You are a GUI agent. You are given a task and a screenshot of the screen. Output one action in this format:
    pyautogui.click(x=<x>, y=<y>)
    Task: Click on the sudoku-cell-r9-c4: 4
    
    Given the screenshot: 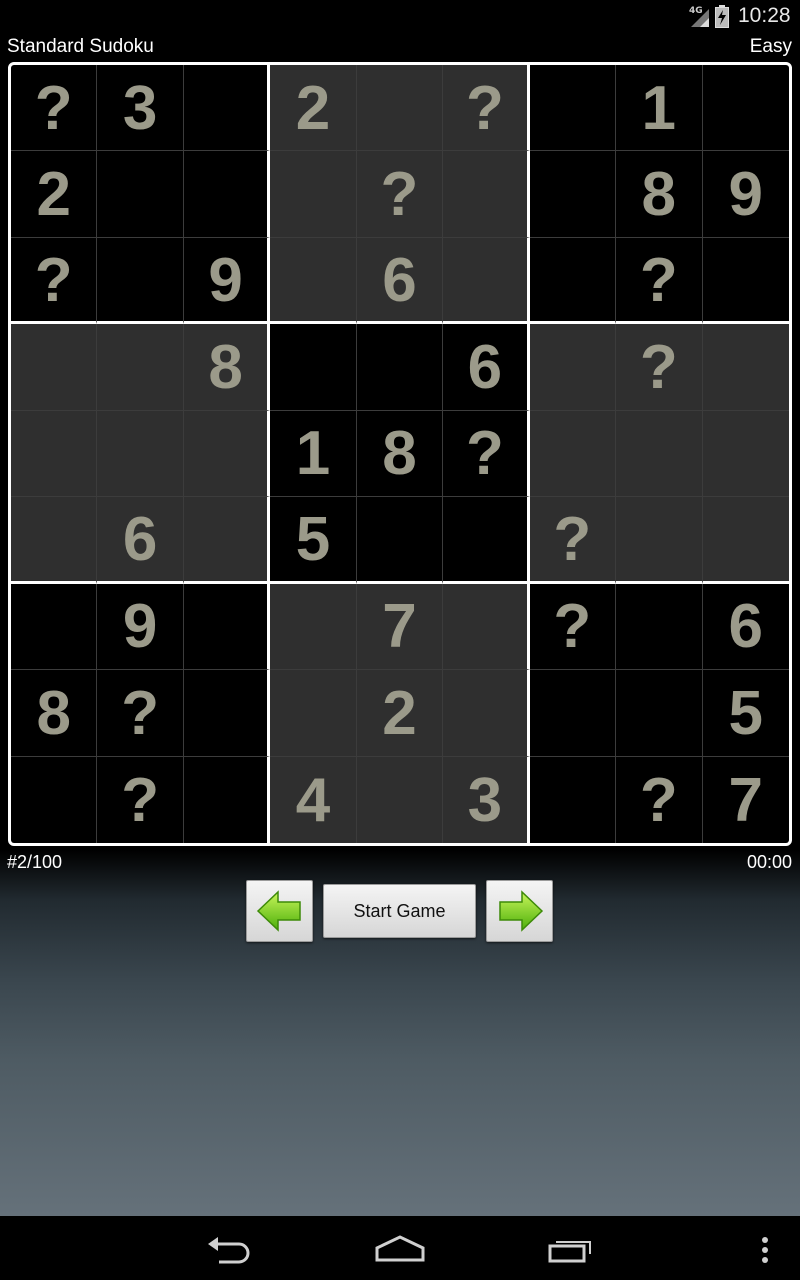 What is the action you would take?
    pyautogui.click(x=313, y=799)
    